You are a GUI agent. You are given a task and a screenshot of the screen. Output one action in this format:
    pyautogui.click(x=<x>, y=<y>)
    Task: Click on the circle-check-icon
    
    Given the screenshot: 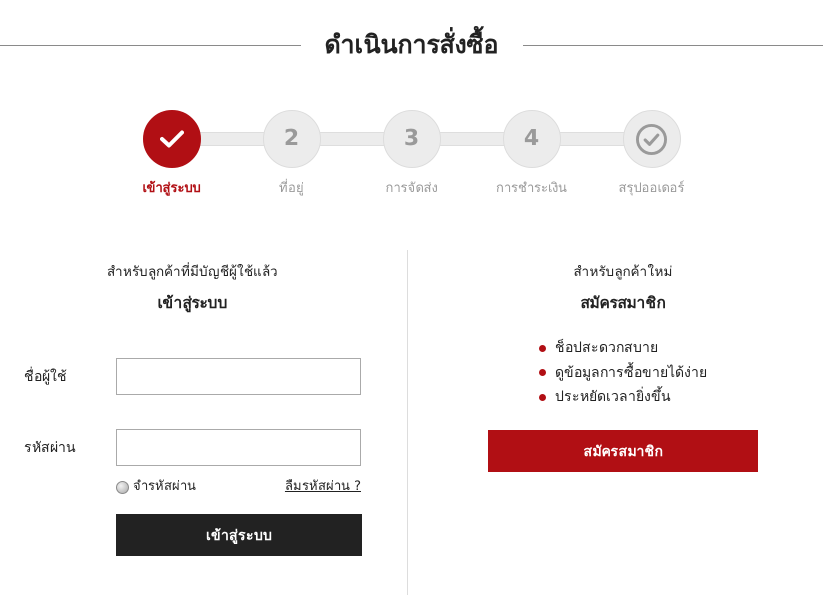 What is the action you would take?
    pyautogui.click(x=651, y=139)
    